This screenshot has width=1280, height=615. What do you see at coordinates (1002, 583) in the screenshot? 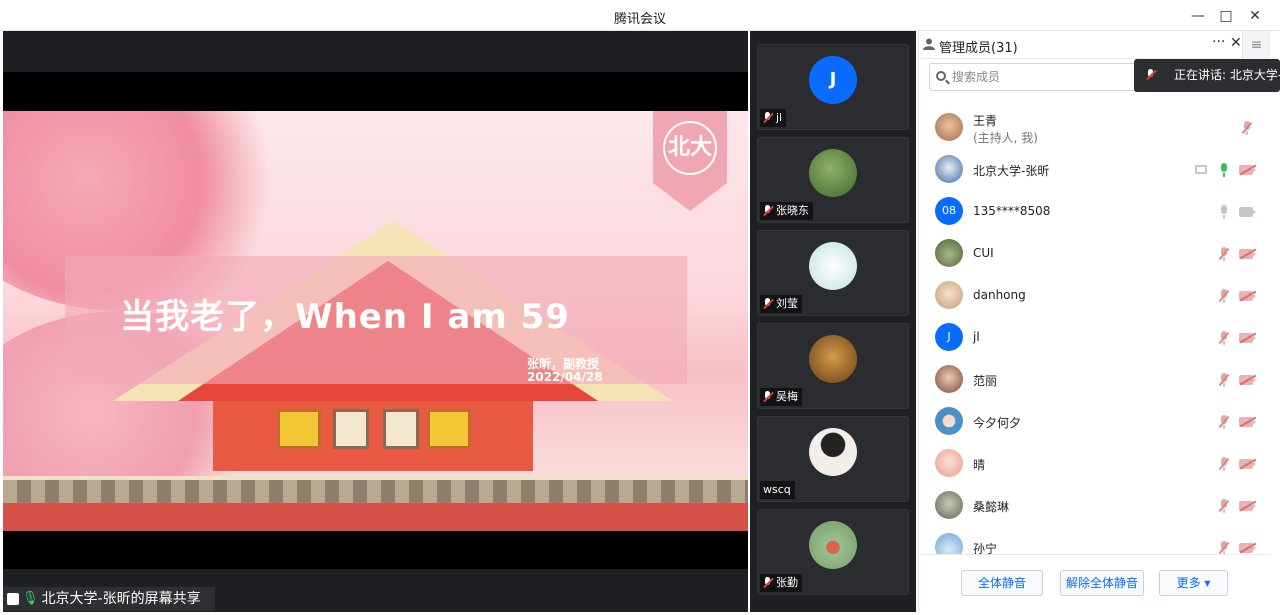
I see `mute-all-button: 全体静音` at bounding box center [1002, 583].